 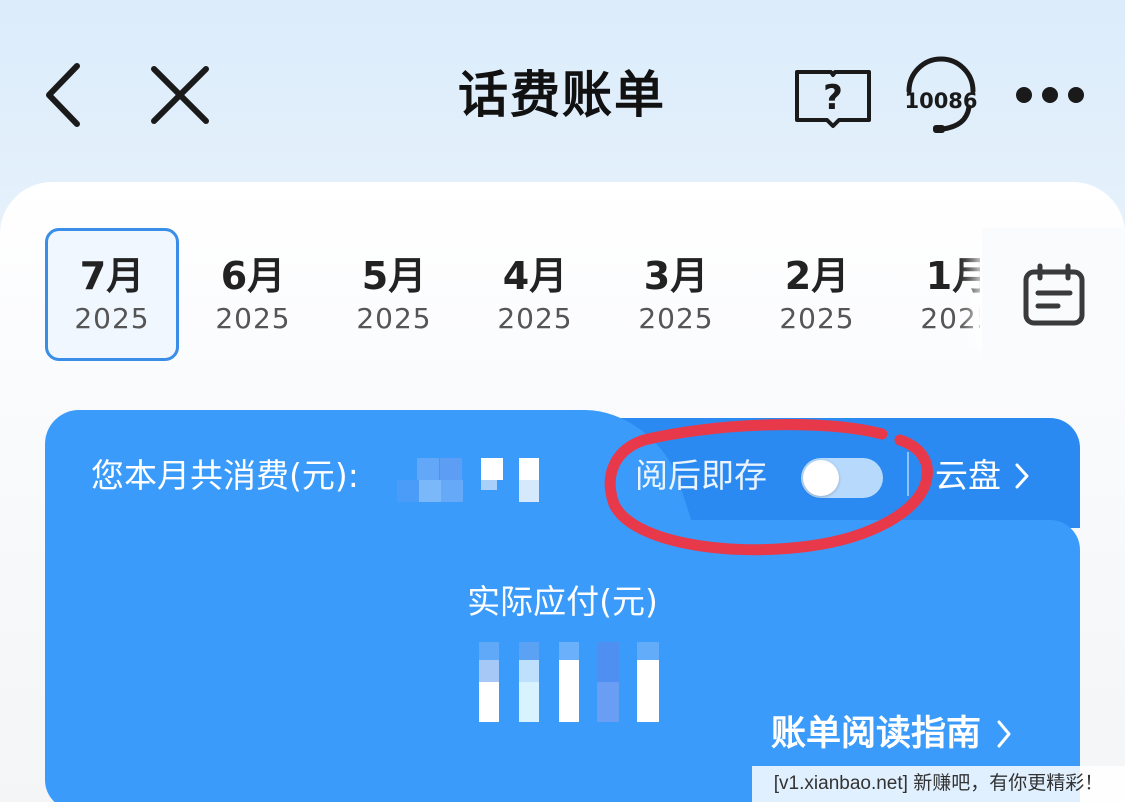 I want to click on month-tab: 4月 2025, so click(x=535, y=294).